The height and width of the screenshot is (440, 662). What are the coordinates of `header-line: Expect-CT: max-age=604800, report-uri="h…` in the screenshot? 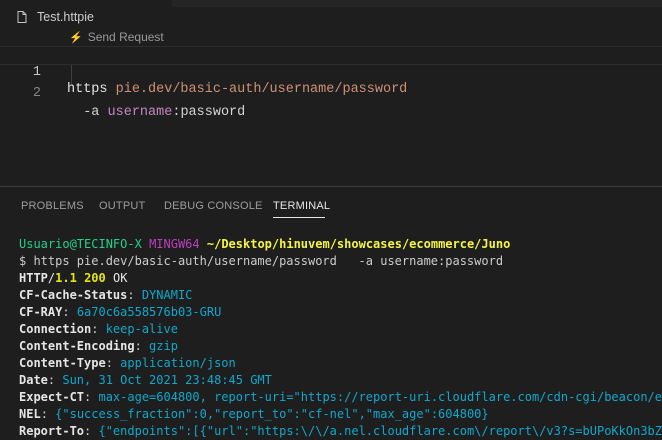 It's located at (340, 397).